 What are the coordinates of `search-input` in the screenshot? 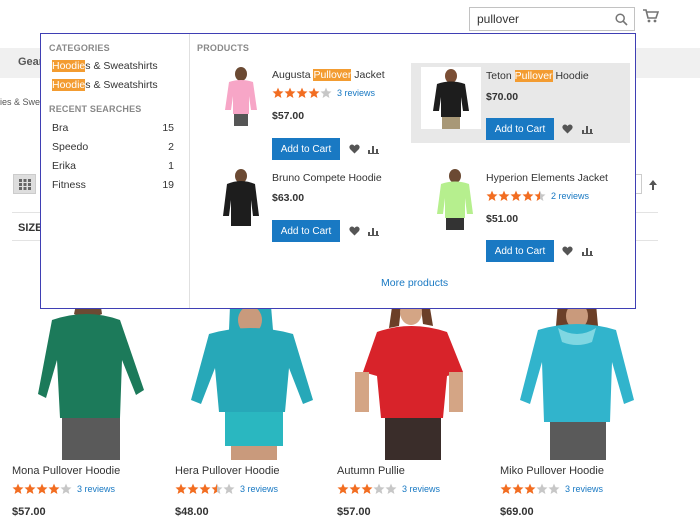 It's located at (540, 19).